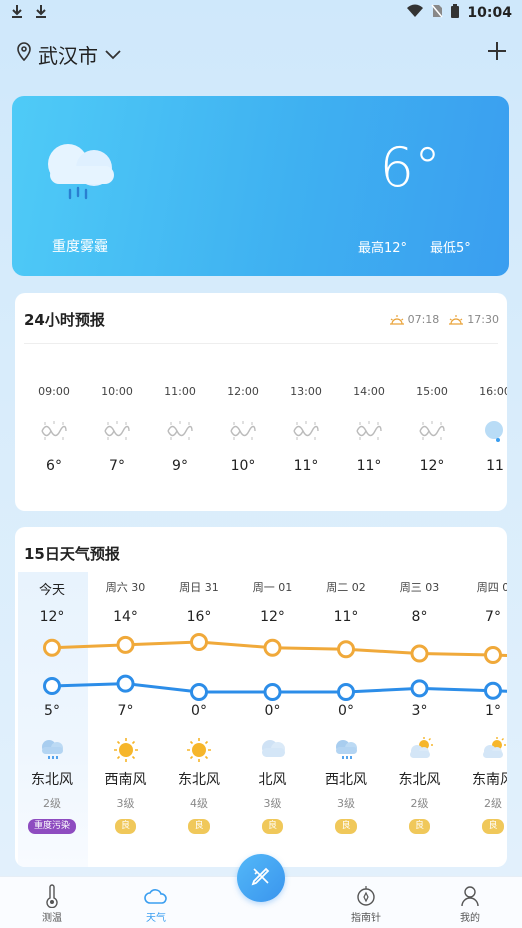 The height and width of the screenshot is (928, 522). I want to click on cloud-rain-icon, so click(80, 171).